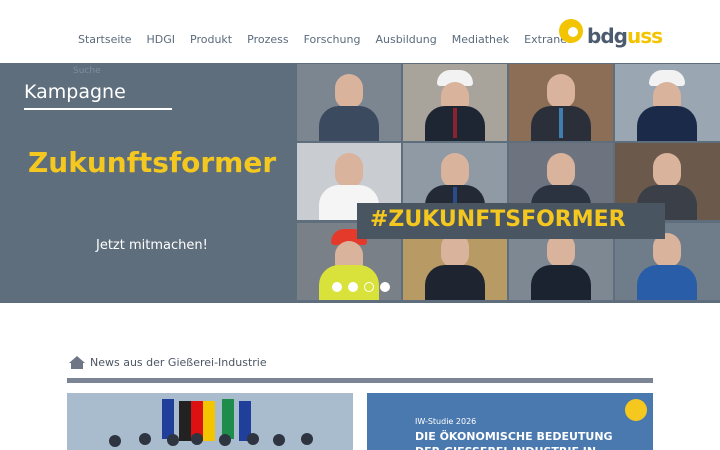 The height and width of the screenshot is (450, 720). What do you see at coordinates (636, 410) in the screenshot?
I see `sun-icon` at bounding box center [636, 410].